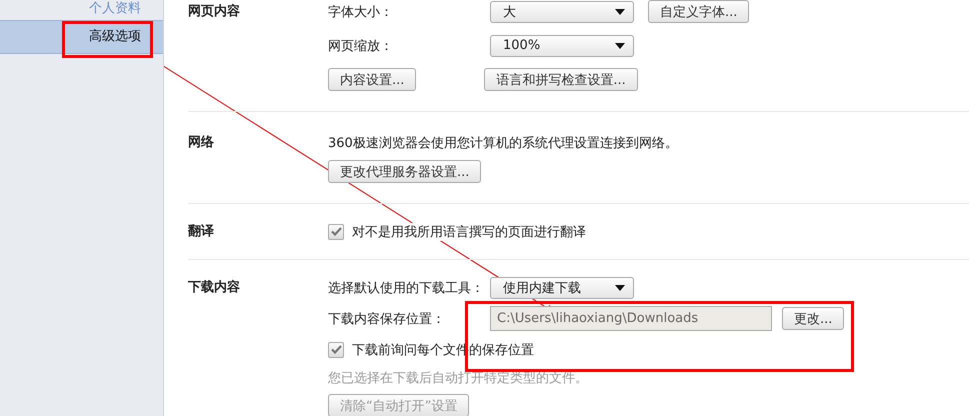  Describe the element at coordinates (562, 45) in the screenshot. I see `dropdown: 100%` at that location.